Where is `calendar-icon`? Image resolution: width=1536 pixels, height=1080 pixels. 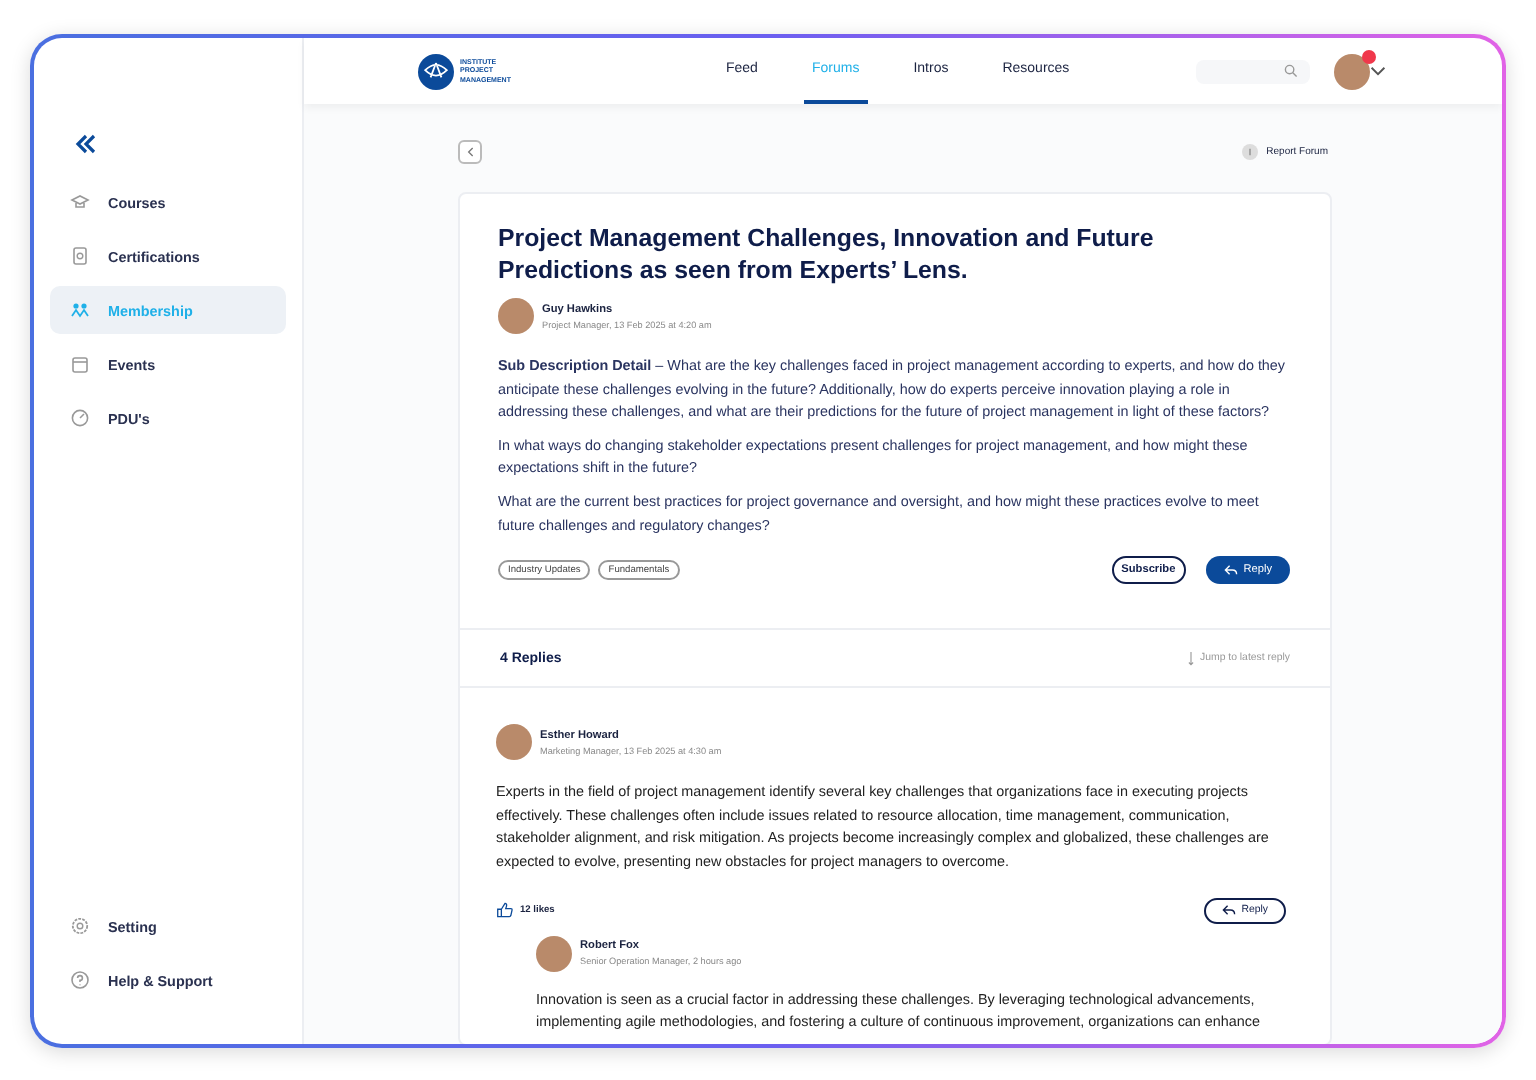 calendar-icon is located at coordinates (80, 364).